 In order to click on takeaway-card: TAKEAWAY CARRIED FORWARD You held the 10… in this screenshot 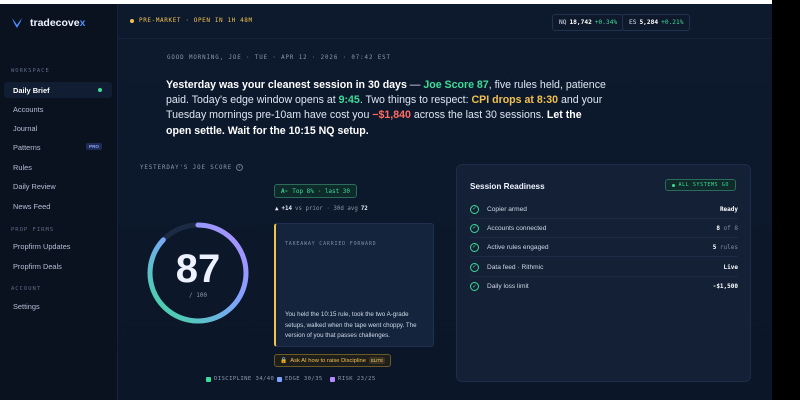, I will do `click(354, 285)`.